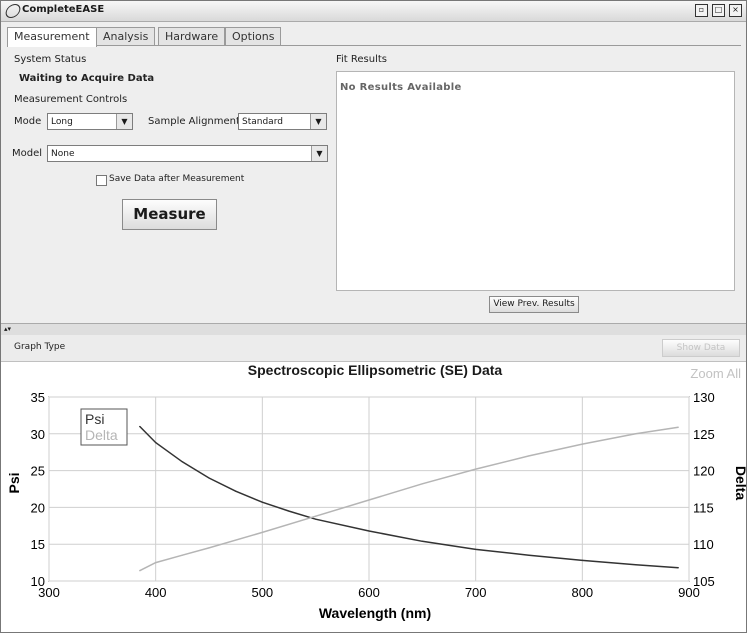 The width and height of the screenshot is (747, 635). I want to click on mode-value: Long, so click(62, 122).